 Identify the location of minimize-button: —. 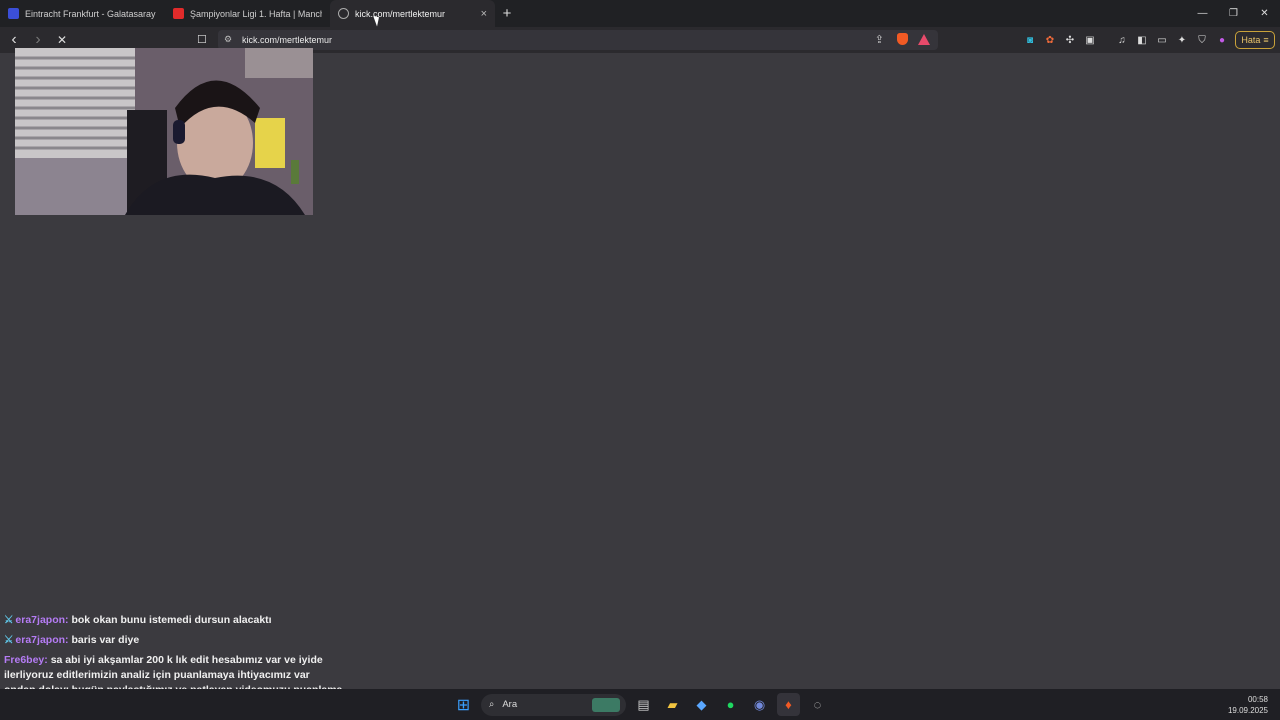
(1202, 13).